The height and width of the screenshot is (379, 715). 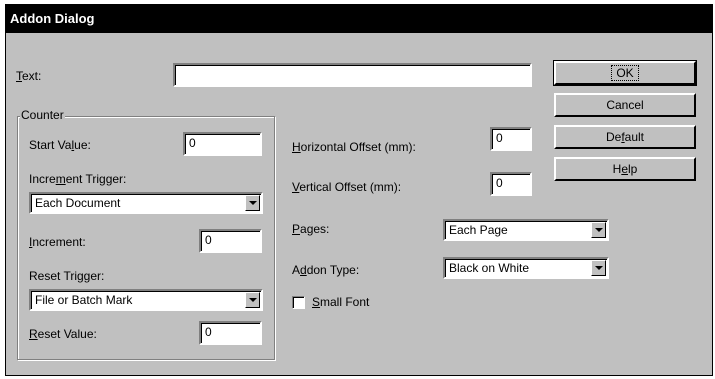 I want to click on cancel-button: Cancel, so click(x=625, y=105).